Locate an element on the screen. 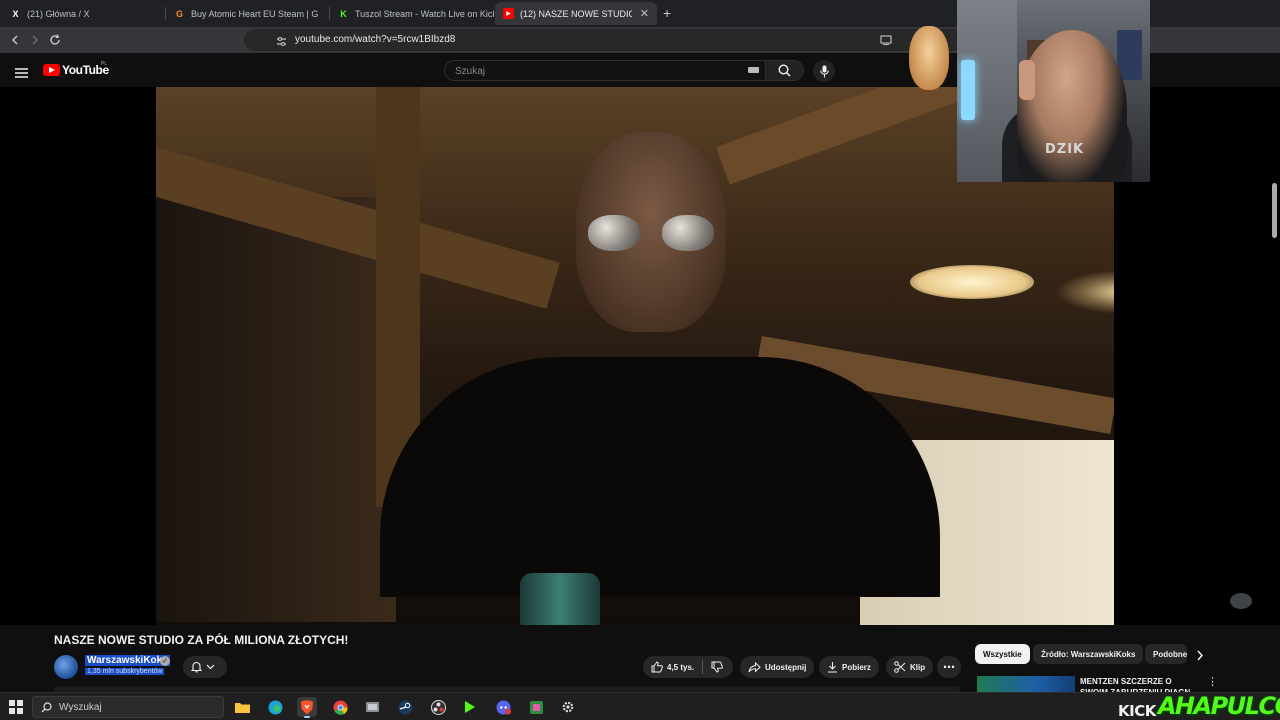 This screenshot has width=1280, height=720. kick-icon is located at coordinates (470, 707).